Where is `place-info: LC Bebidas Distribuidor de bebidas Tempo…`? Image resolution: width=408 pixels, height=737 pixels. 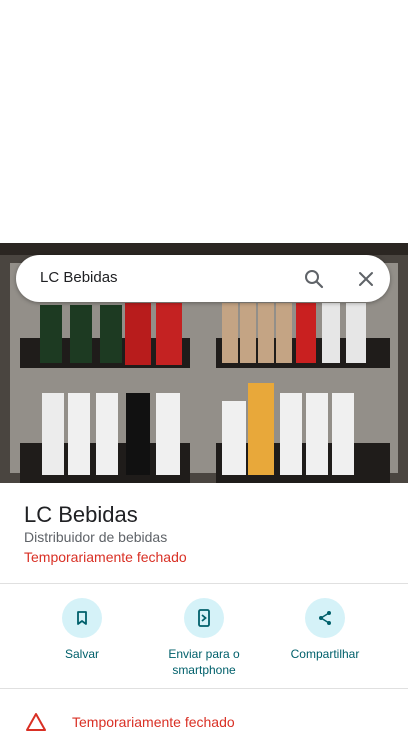
place-info: LC Bebidas Distribuidor de bebidas Tempo… is located at coordinates (204, 533).